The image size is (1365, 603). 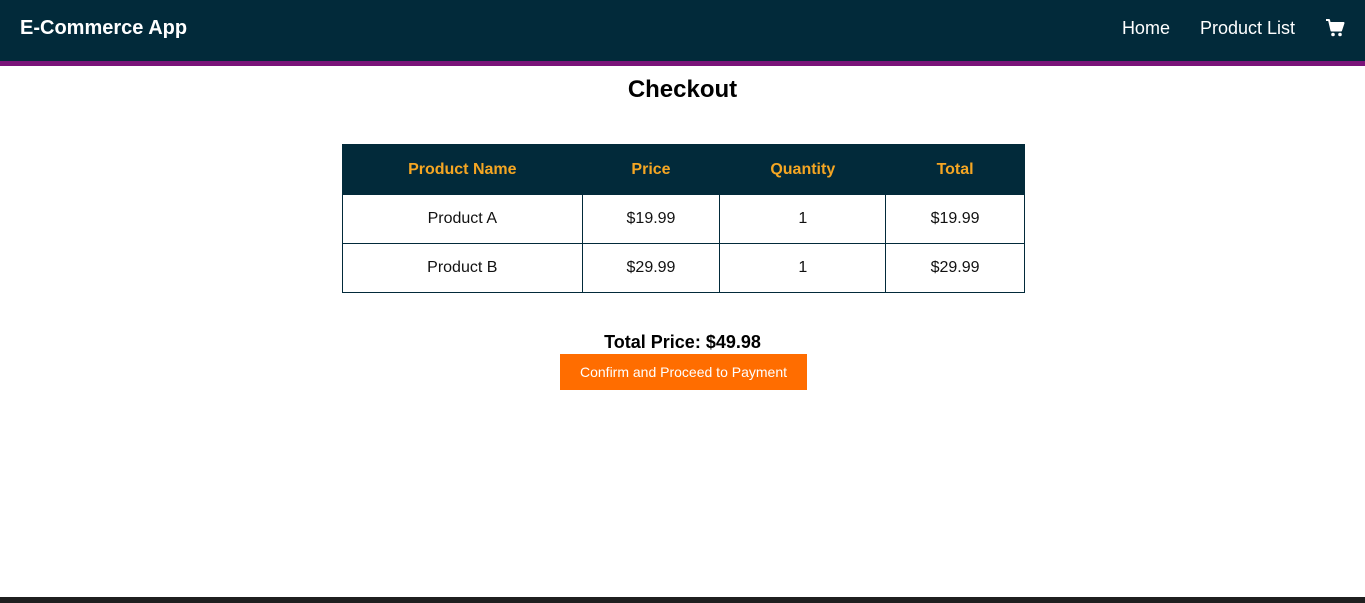 What do you see at coordinates (1335, 28) in the screenshot?
I see `shopping-cart-icon` at bounding box center [1335, 28].